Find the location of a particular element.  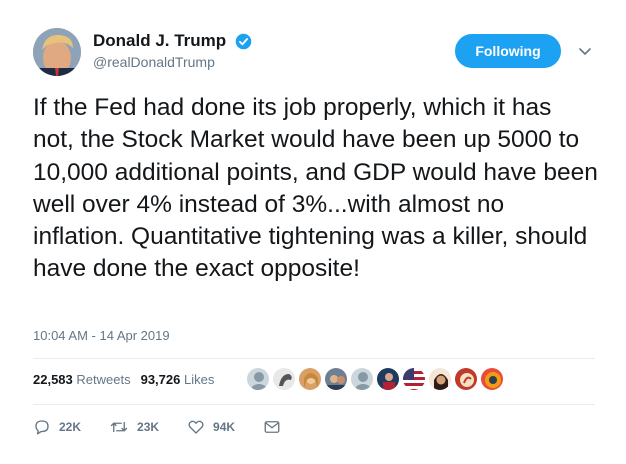

liker-avatars is located at coordinates (376, 379).